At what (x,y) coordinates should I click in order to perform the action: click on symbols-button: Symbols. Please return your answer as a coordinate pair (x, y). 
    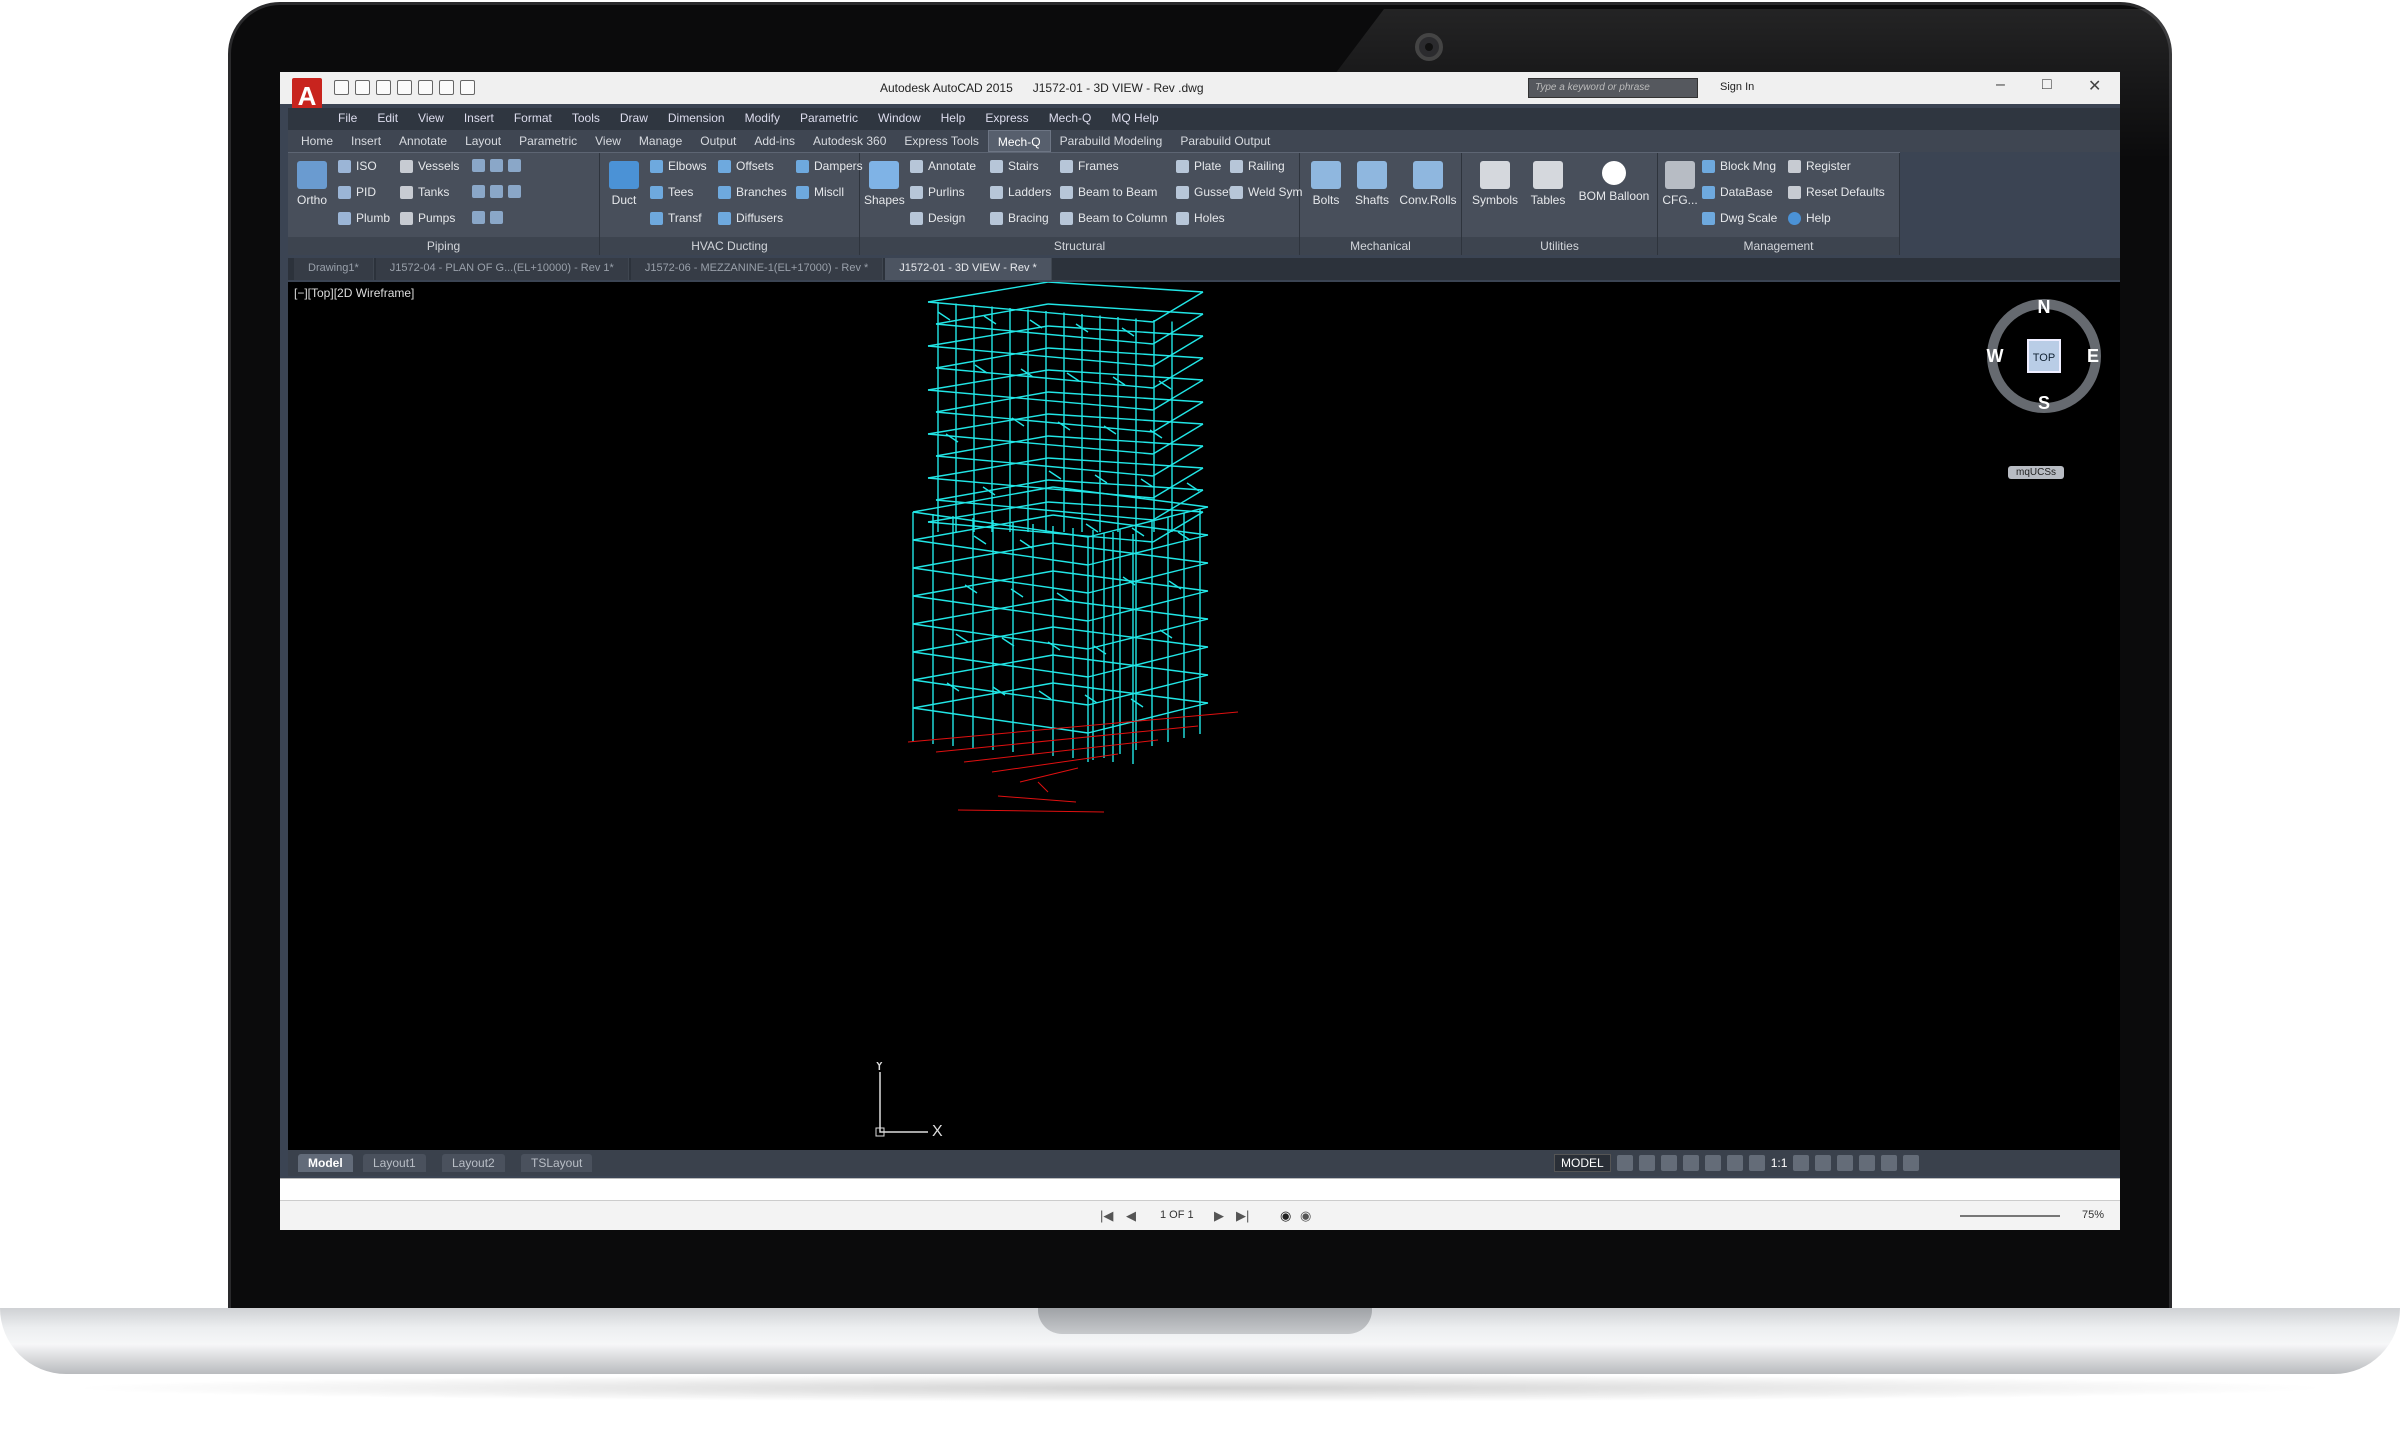
    Looking at the image, I should click on (1495, 184).